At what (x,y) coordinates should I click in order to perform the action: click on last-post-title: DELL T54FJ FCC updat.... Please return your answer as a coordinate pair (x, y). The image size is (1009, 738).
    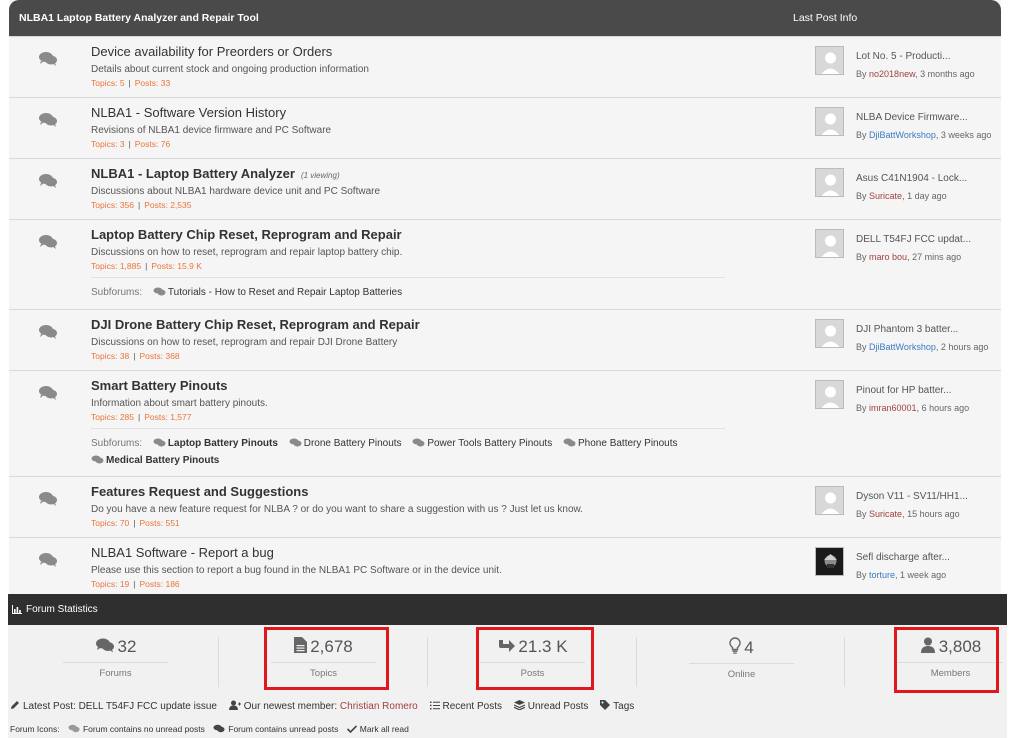
    Looking at the image, I should click on (913, 239).